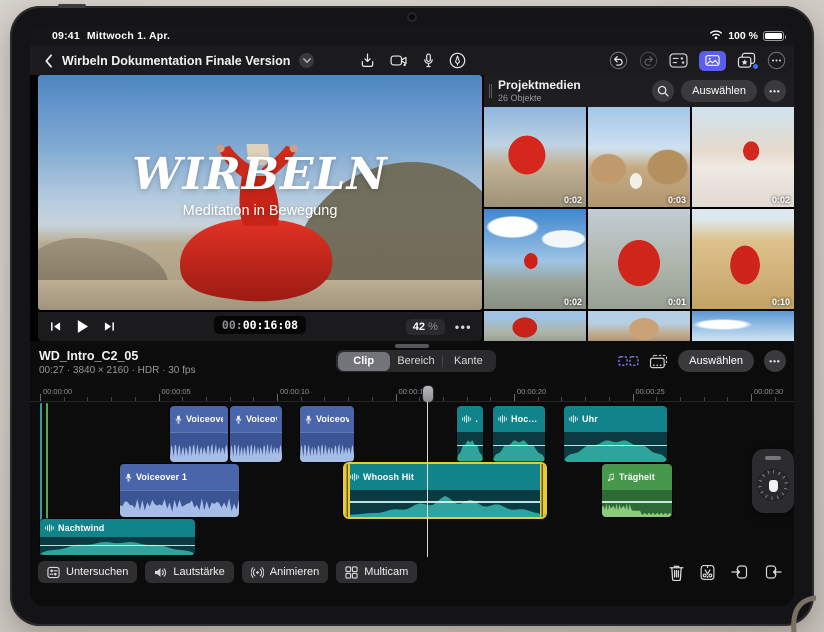 This screenshot has height=632, width=824. Describe the element at coordinates (775, 91) in the screenshot. I see `media-more-button: •••` at that location.